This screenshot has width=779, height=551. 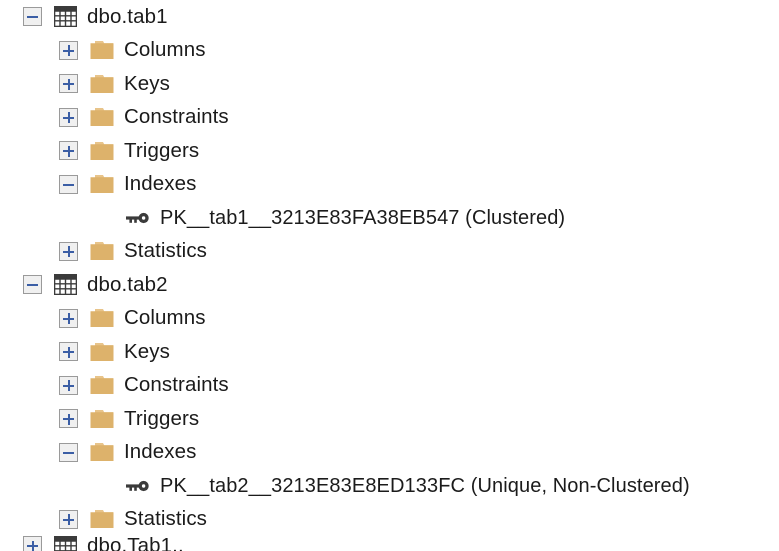 What do you see at coordinates (127, 16) in the screenshot?
I see `tree-row-label: dbo.tab1` at bounding box center [127, 16].